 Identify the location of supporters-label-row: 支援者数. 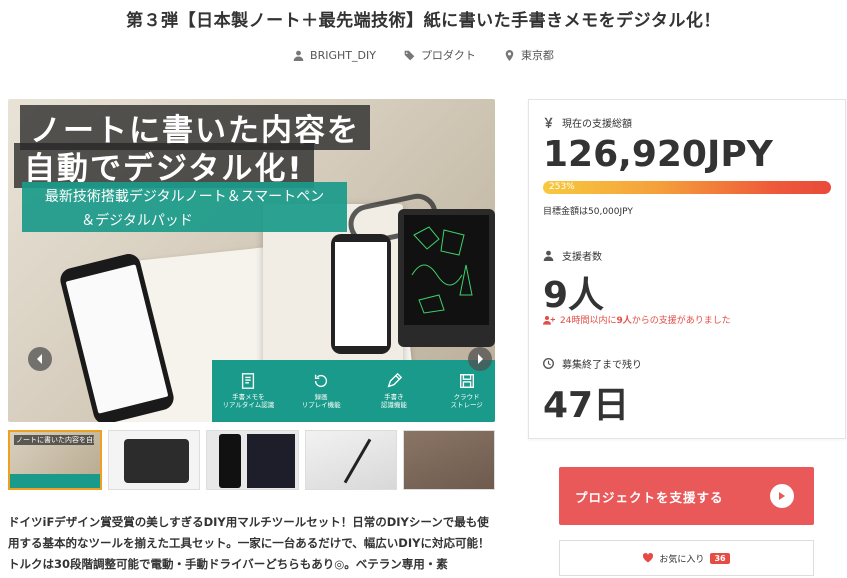
(572, 255).